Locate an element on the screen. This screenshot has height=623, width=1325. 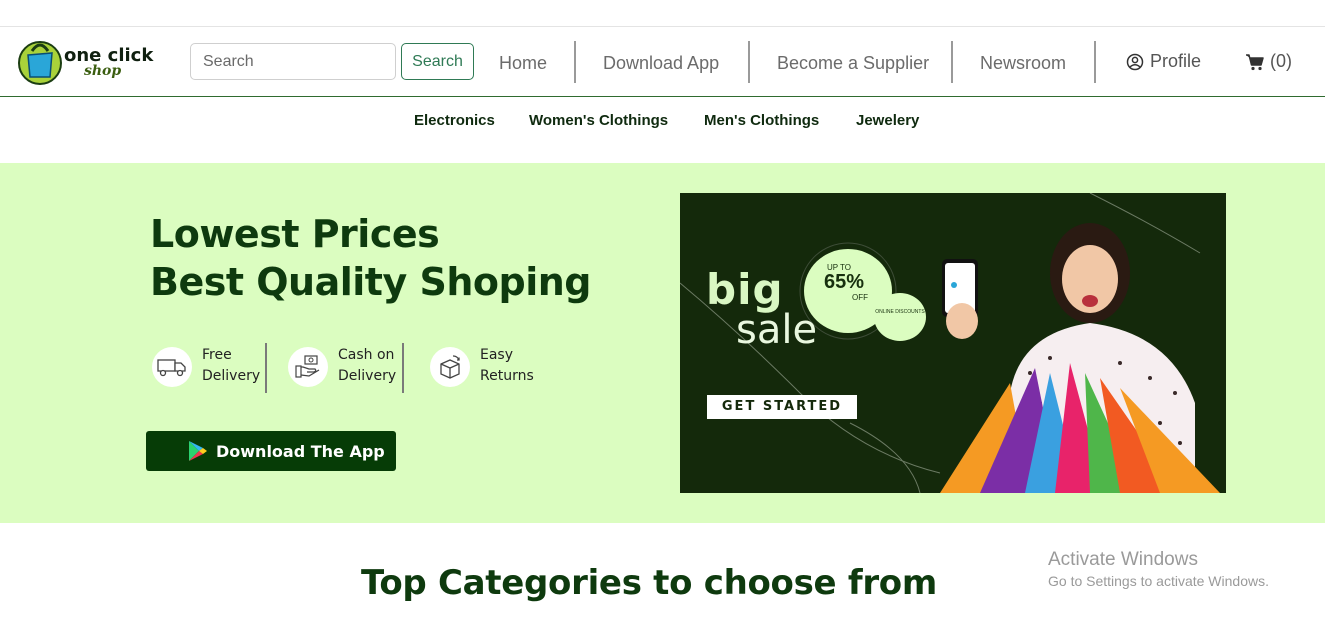
watermark-line1: Activate Windows is located at coordinates (1123, 559).